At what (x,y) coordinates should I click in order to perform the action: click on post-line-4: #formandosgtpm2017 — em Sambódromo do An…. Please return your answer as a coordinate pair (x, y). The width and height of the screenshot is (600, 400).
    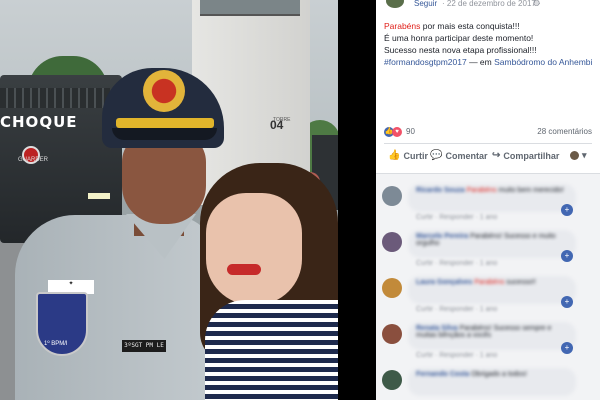
    Looking at the image, I should click on (490, 62).